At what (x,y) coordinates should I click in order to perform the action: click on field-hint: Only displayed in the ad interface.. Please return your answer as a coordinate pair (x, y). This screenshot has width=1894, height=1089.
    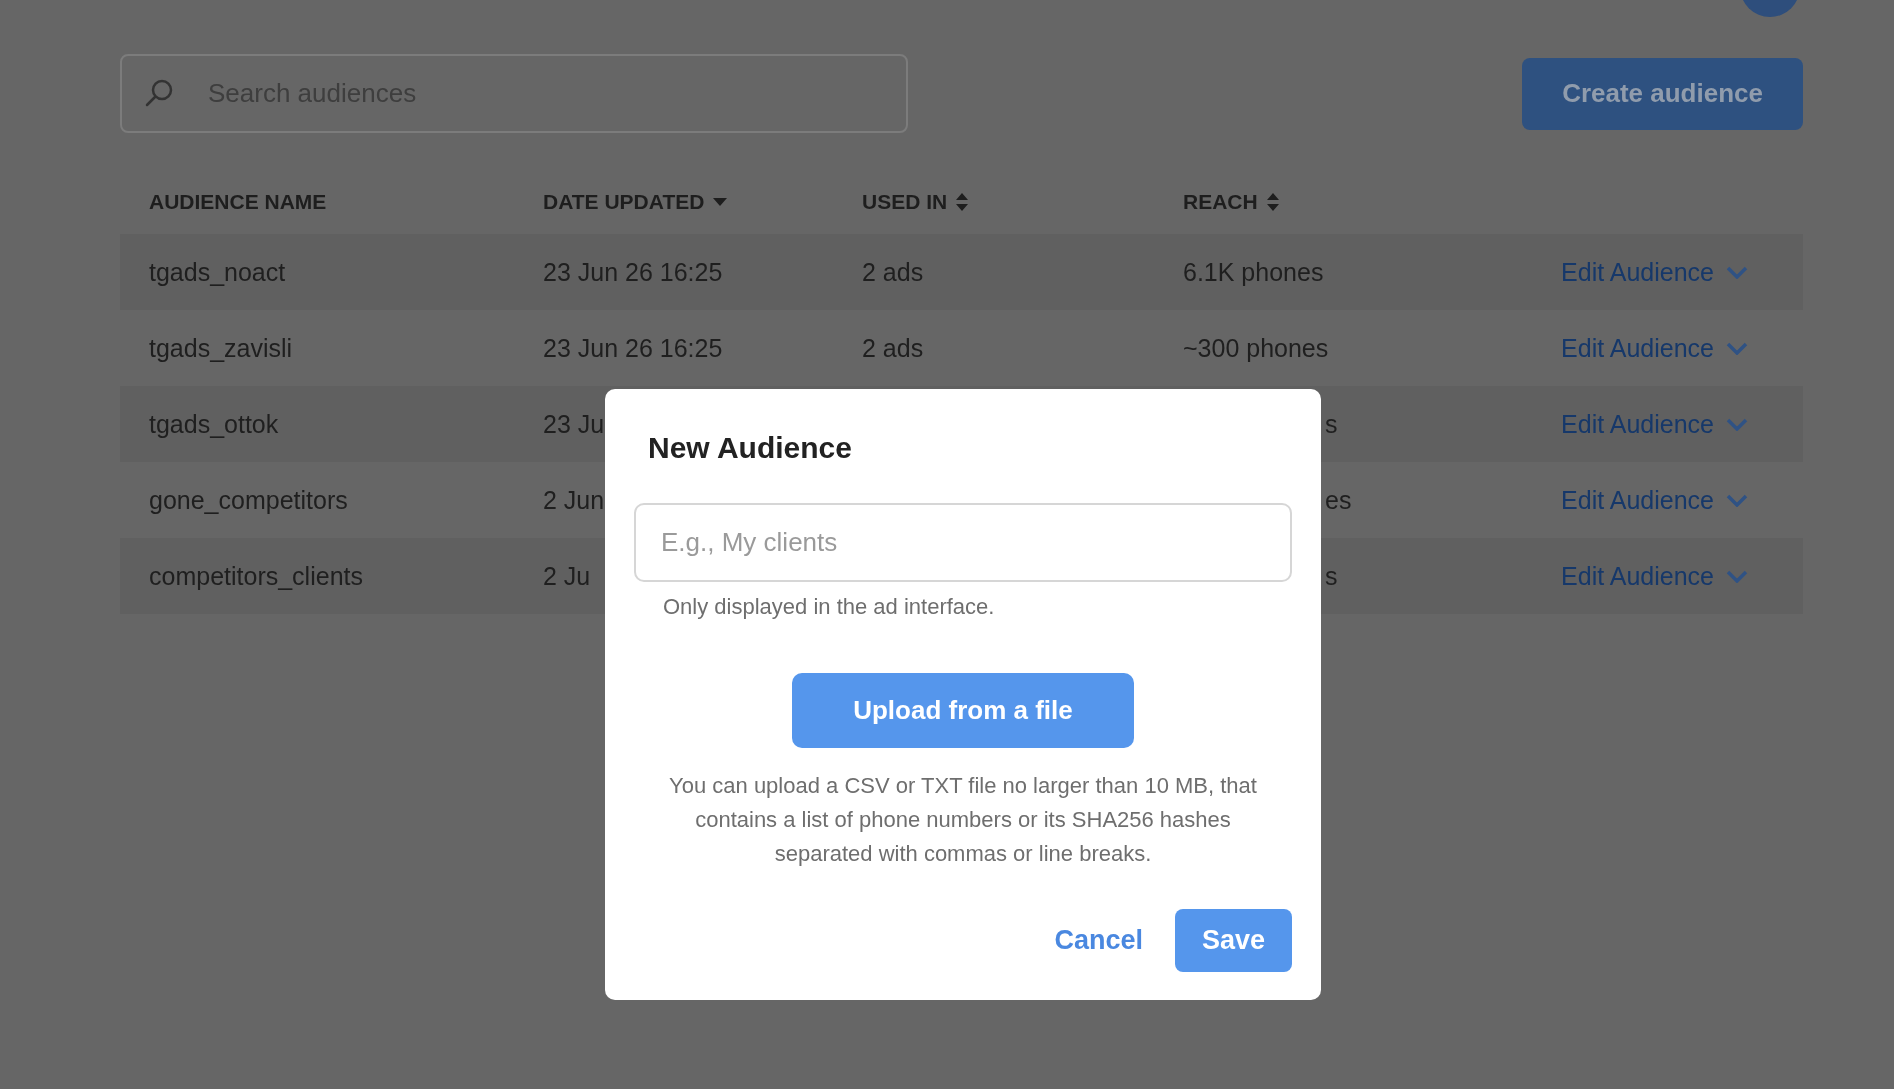
    Looking at the image, I should click on (829, 607).